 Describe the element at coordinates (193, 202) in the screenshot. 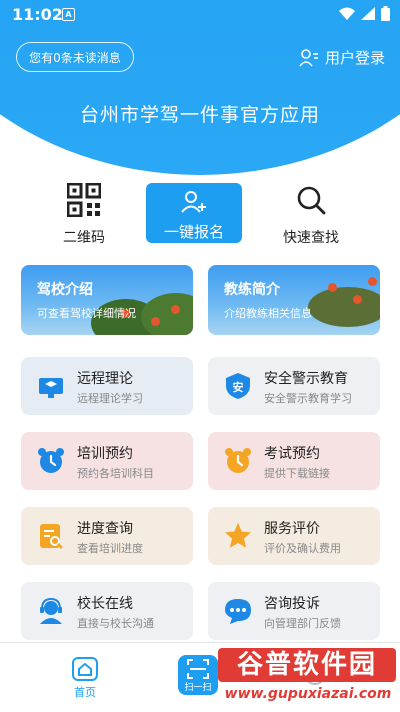

I see `add-user-icon` at that location.